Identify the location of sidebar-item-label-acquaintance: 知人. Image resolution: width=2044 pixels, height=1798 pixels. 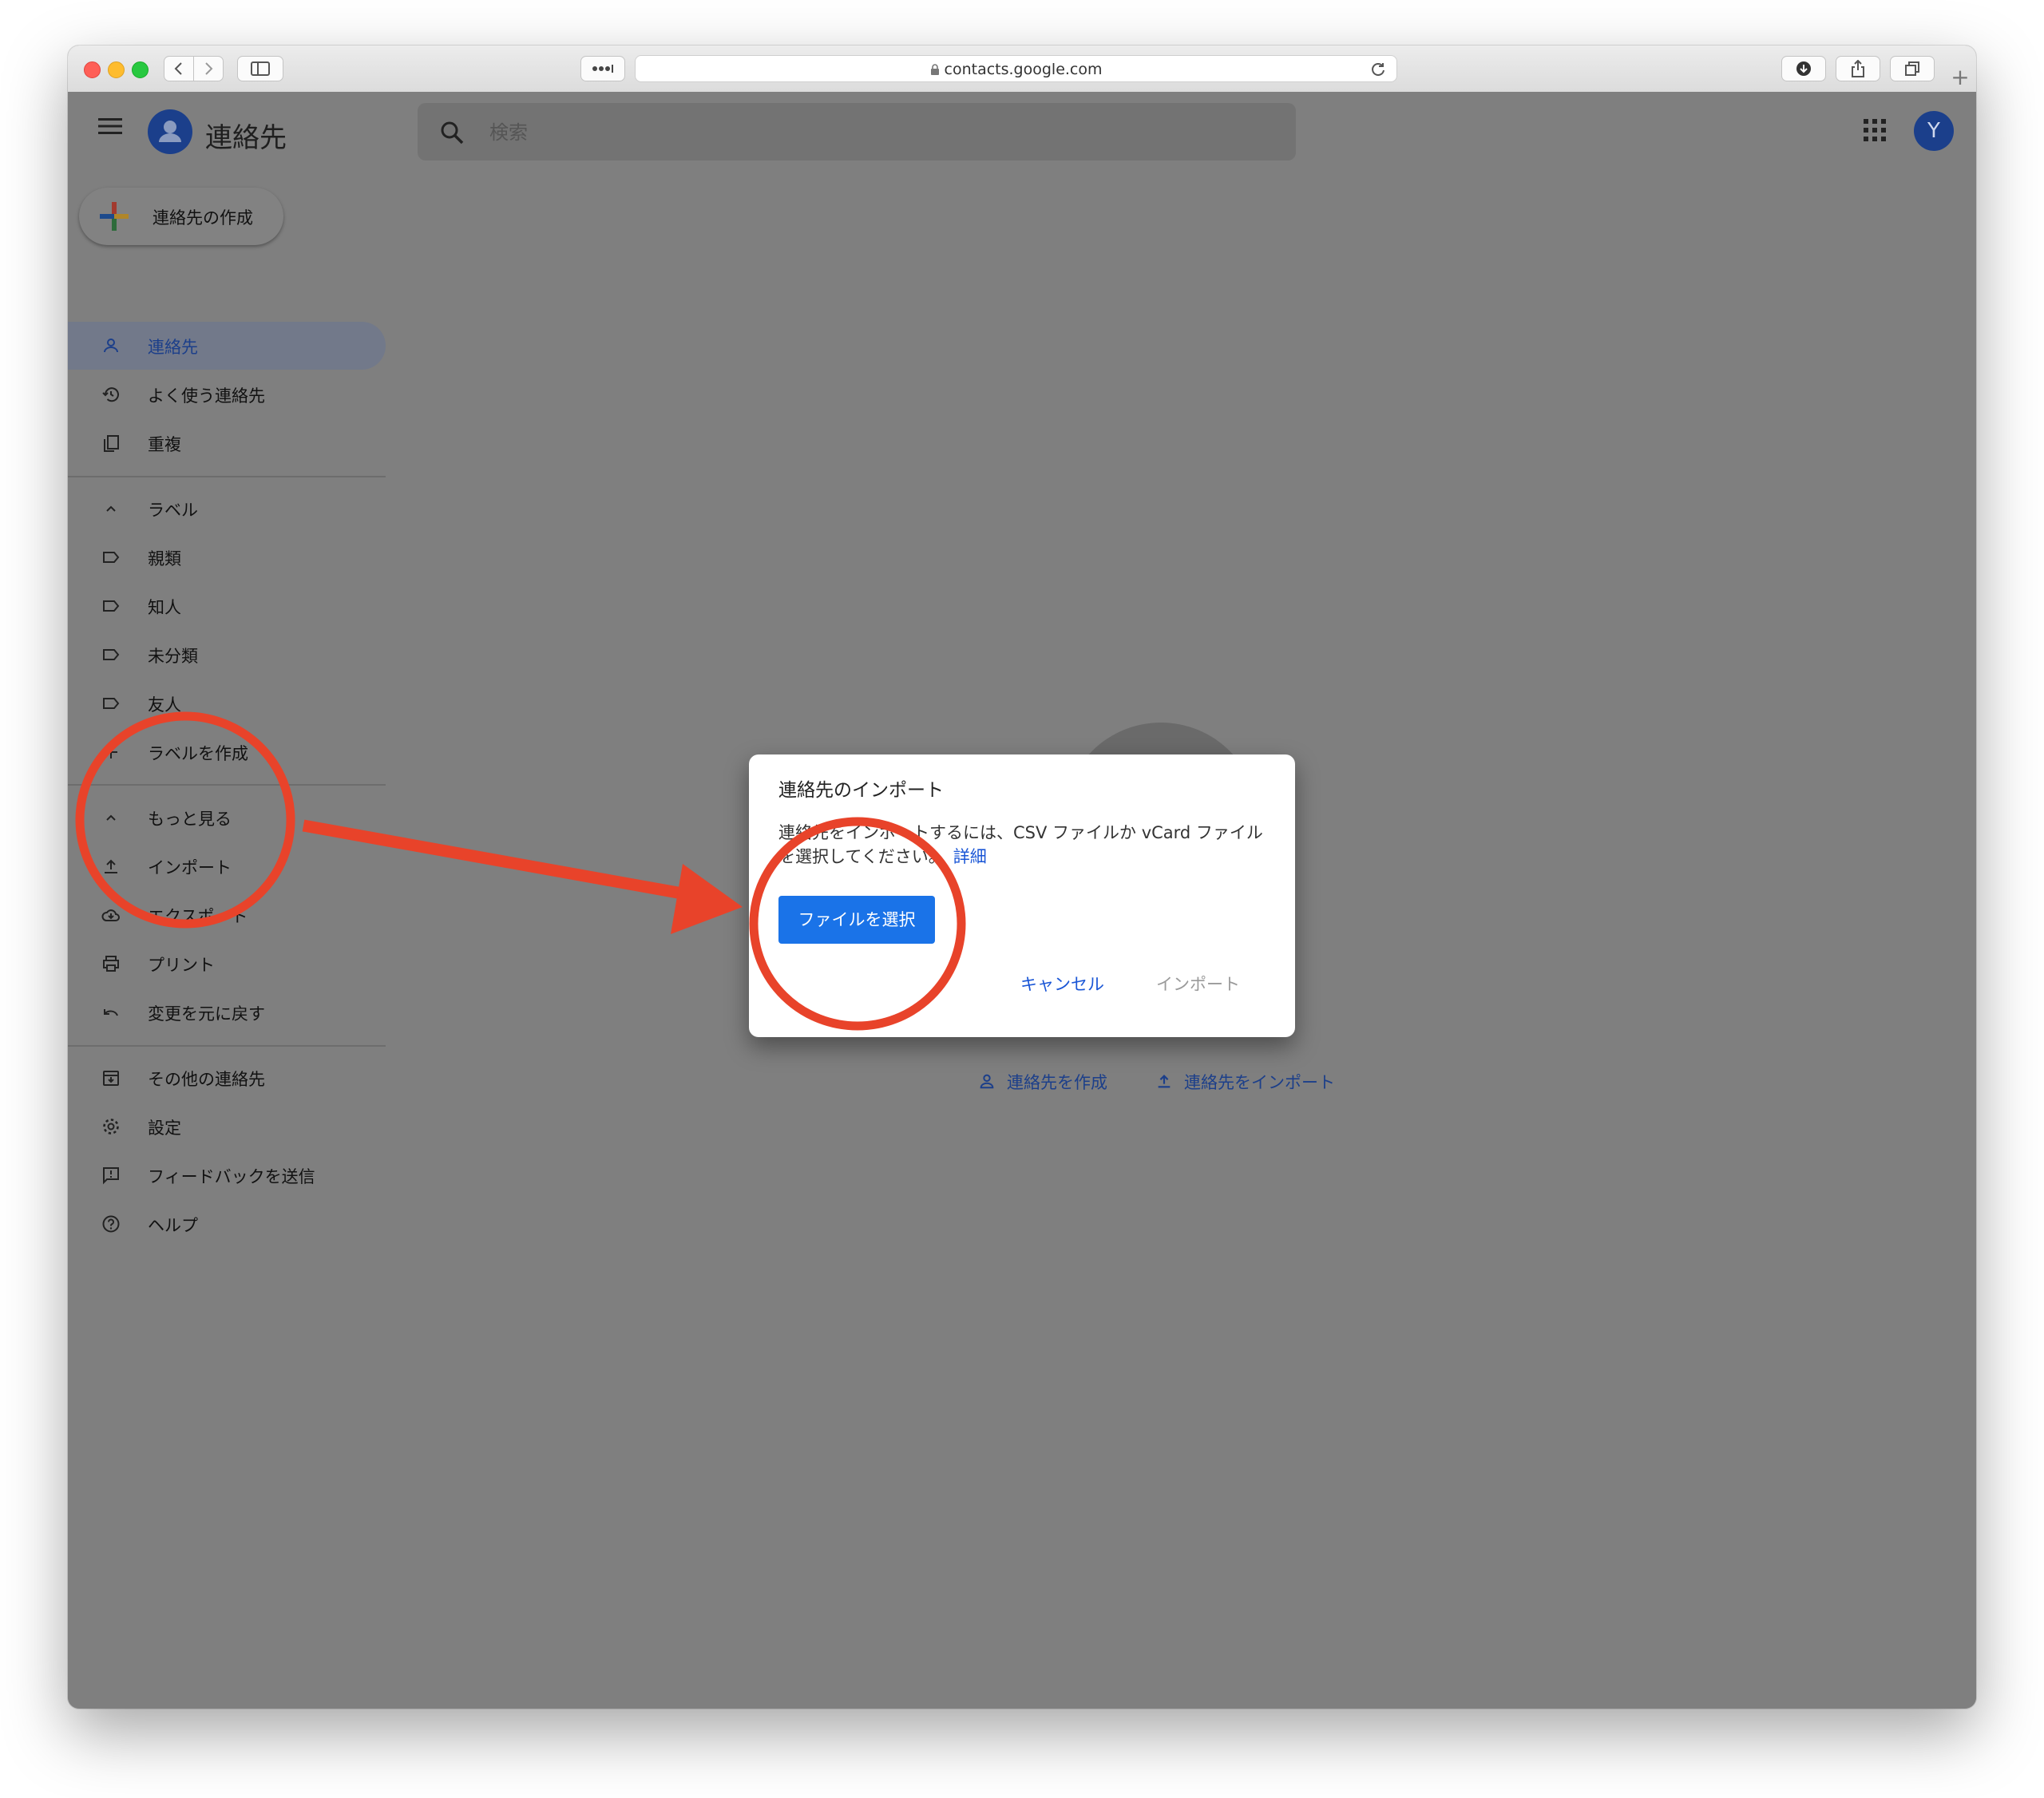
(227, 606).